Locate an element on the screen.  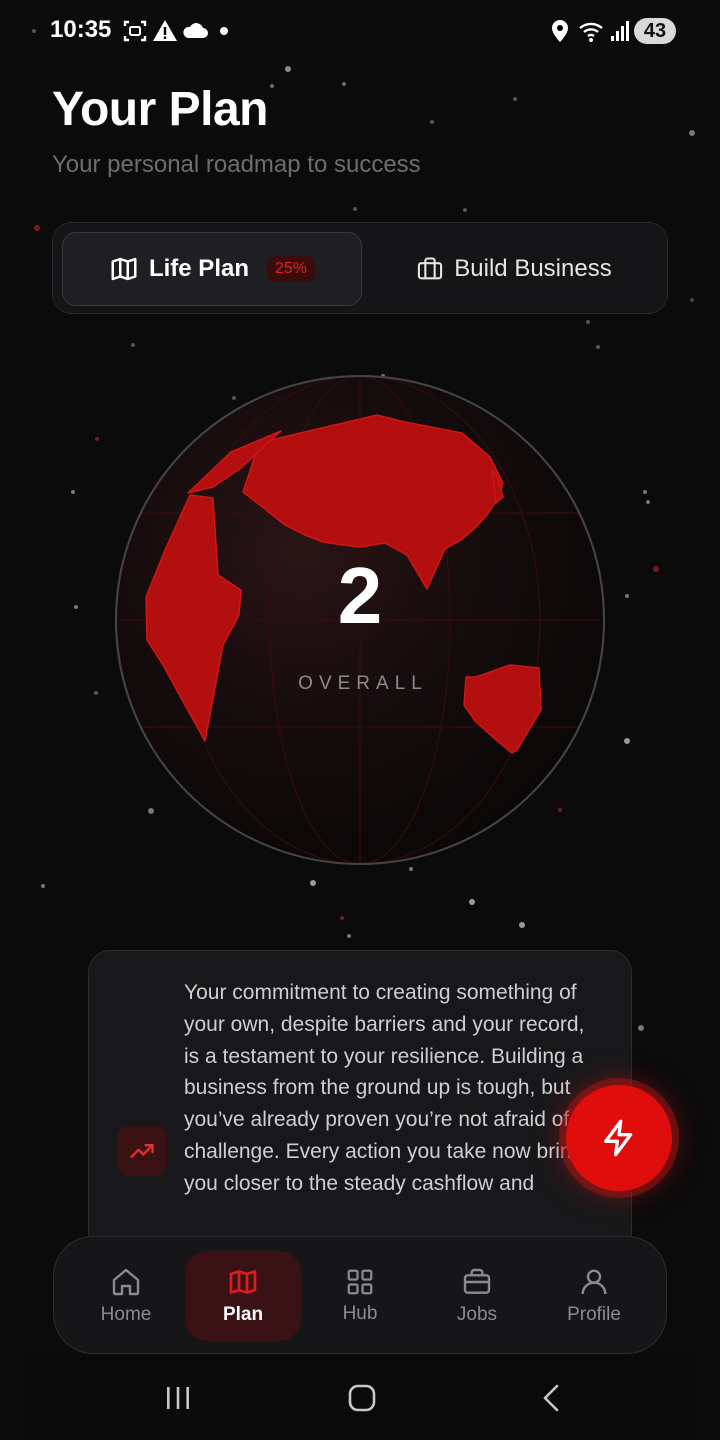
tab-build-business-label: Build Business is located at coordinates (533, 268).